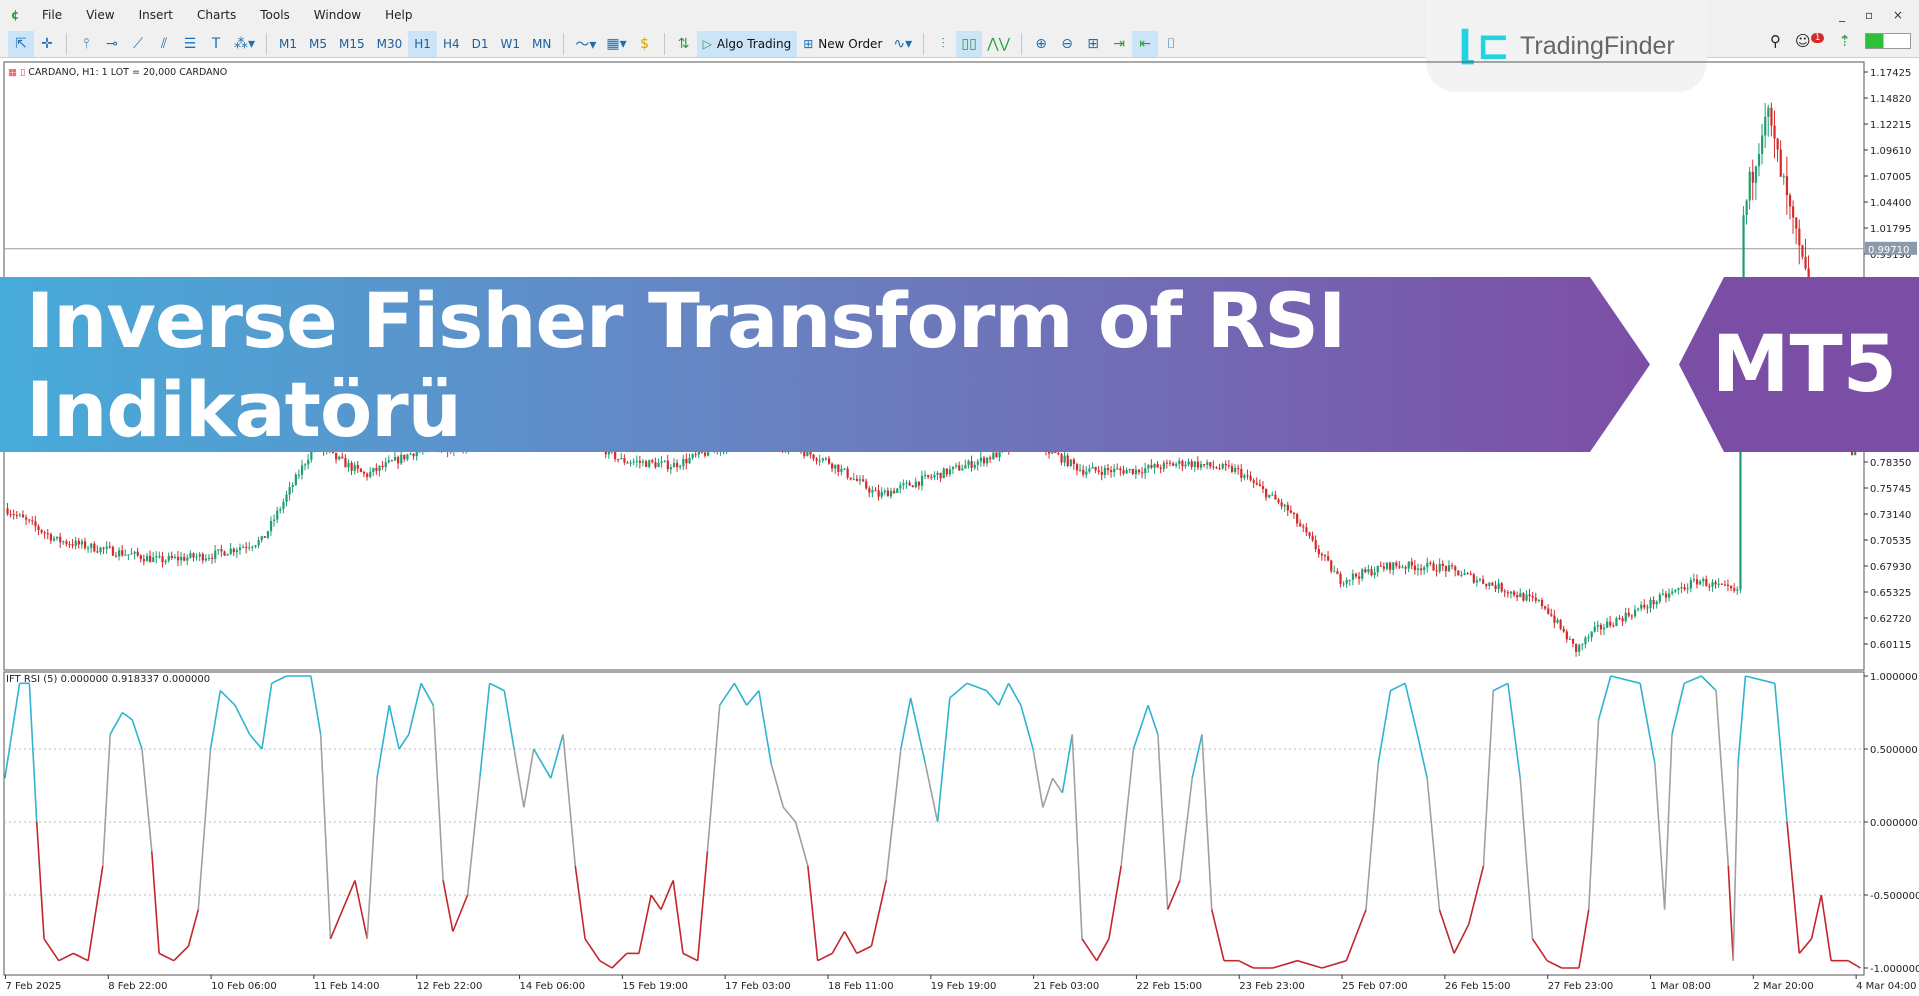  Describe the element at coordinates (1067, 44) in the screenshot. I see `zoom-out-icon: ⊖` at that location.